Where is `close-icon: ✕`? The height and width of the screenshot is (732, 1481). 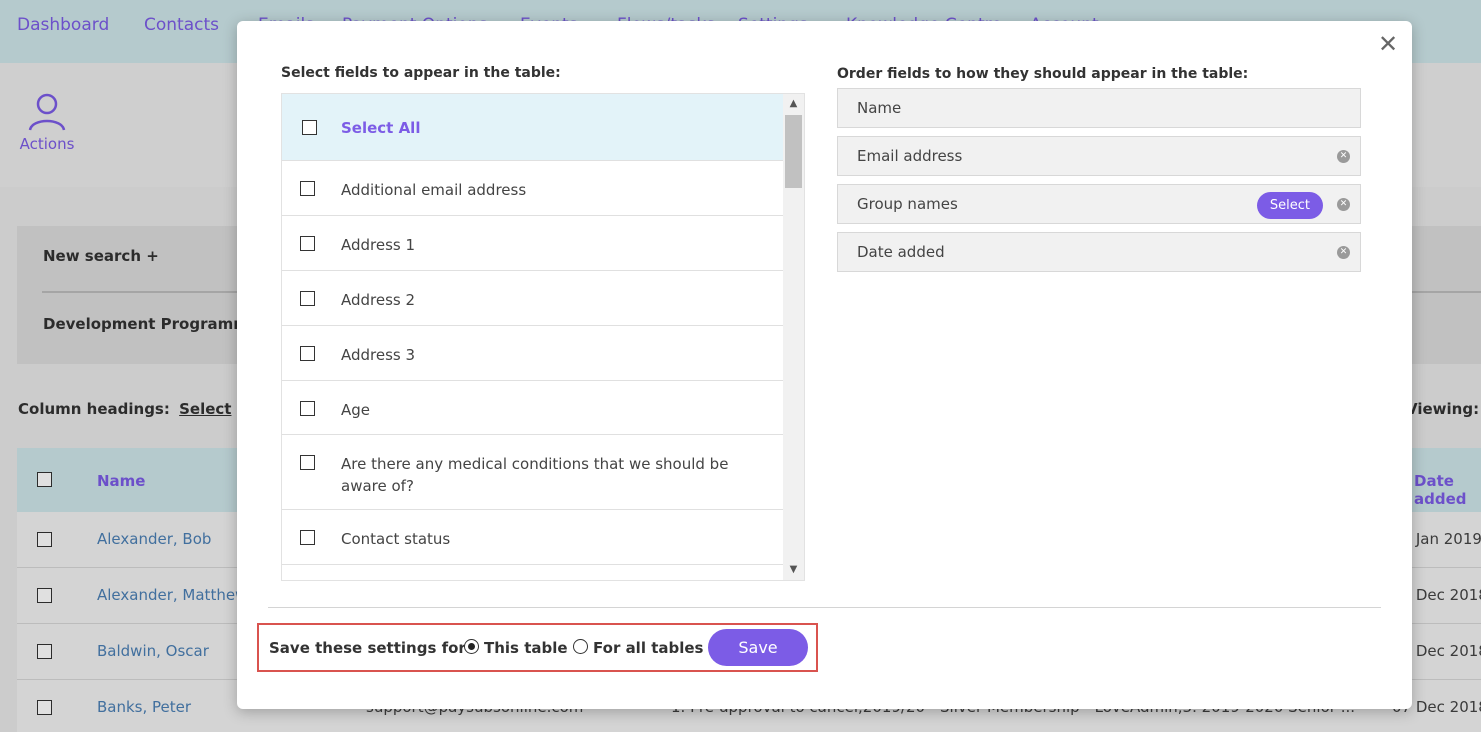
close-icon: ✕ is located at coordinates (1388, 44).